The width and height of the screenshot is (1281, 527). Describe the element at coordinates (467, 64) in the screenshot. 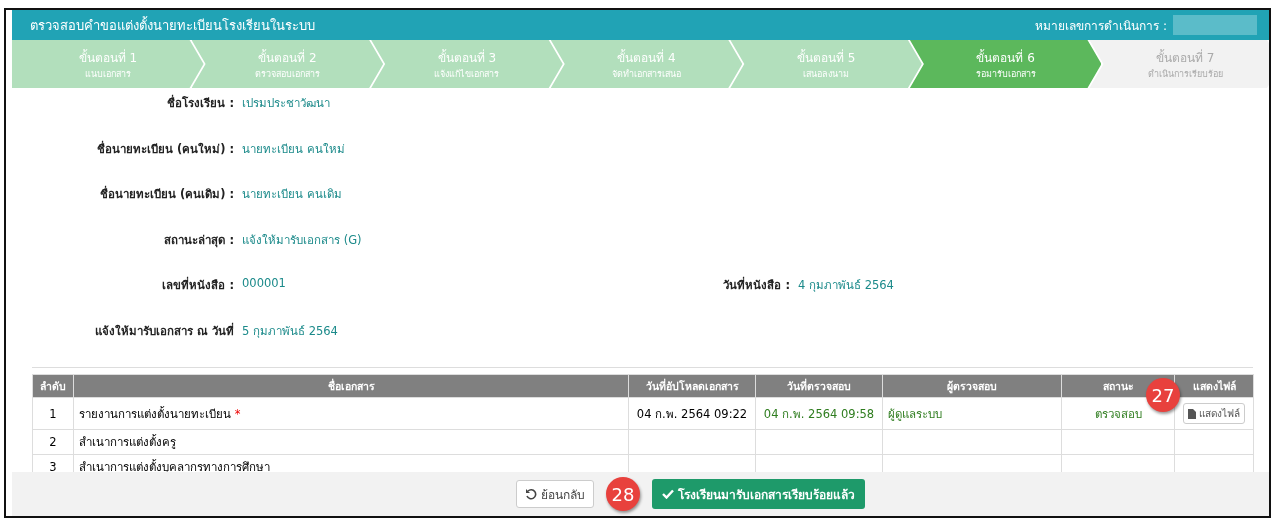

I see `wizard-step: ขั้นตอนที่ 3 แจ้งแก้ไขเอกสาร` at that location.